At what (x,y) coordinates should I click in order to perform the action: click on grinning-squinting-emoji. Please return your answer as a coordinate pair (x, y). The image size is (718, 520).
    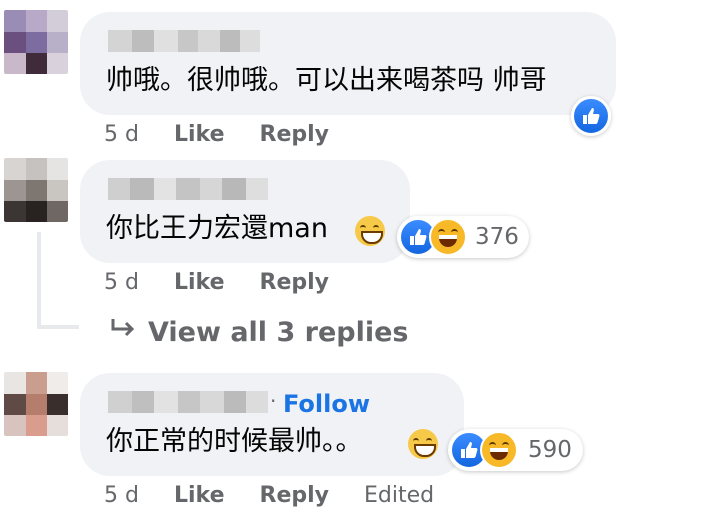
    Looking at the image, I should click on (370, 231).